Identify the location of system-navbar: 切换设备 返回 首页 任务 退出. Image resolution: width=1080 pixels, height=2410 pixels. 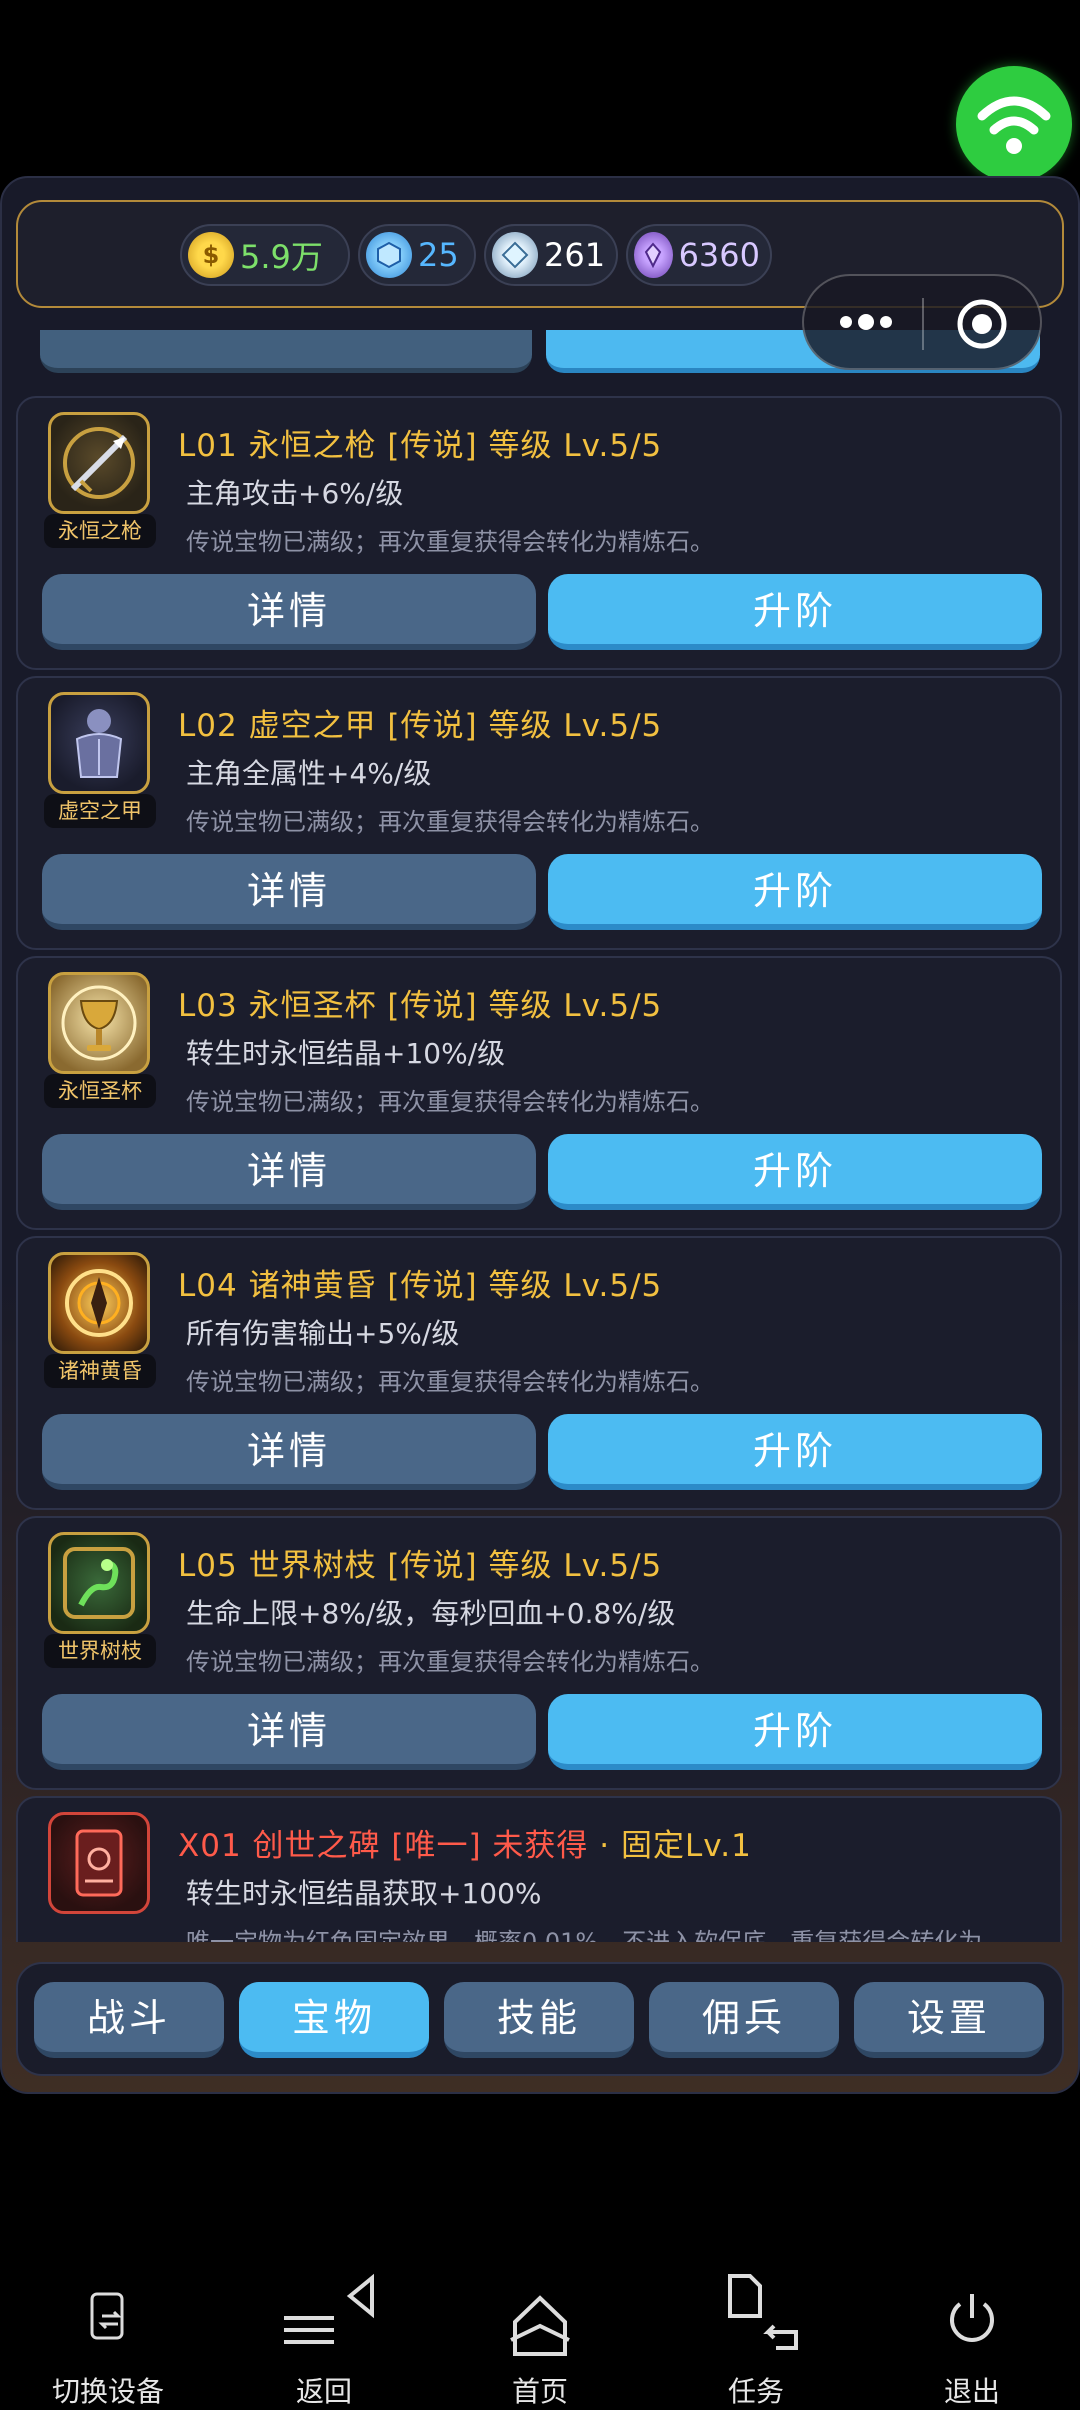
(540, 2339).